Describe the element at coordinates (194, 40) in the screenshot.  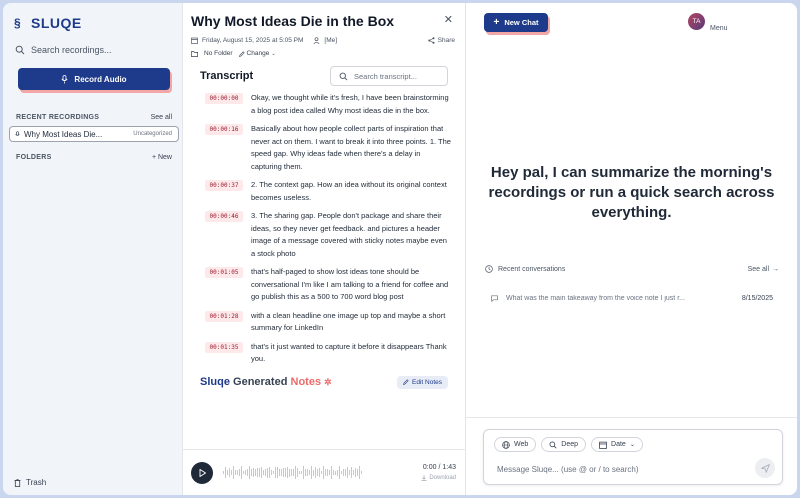
I see `calendar-icon` at that location.